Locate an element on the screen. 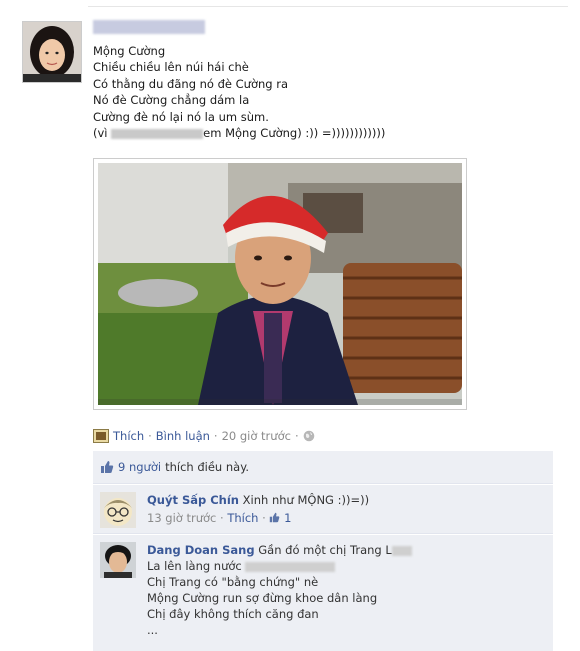 The height and width of the screenshot is (651, 580). comment-like-count: 1 is located at coordinates (287, 518).